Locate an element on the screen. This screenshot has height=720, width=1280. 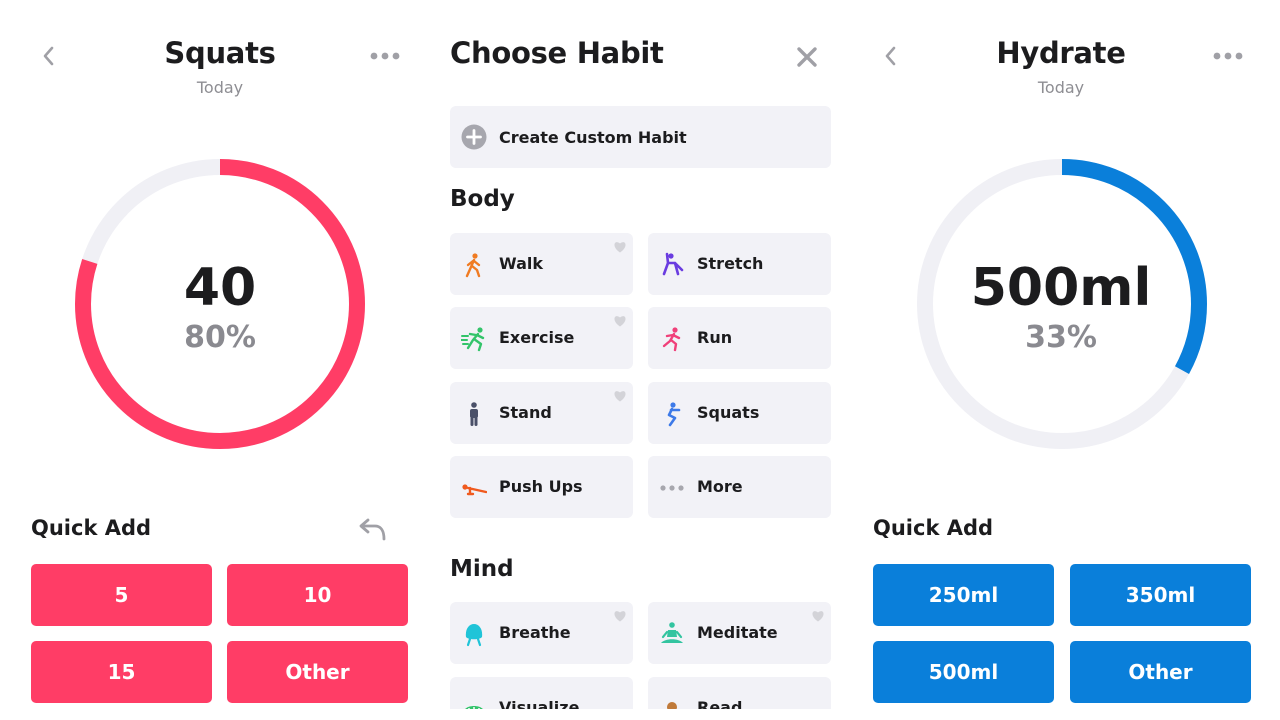
habit-card-label: Visualize is located at coordinates (539, 703).